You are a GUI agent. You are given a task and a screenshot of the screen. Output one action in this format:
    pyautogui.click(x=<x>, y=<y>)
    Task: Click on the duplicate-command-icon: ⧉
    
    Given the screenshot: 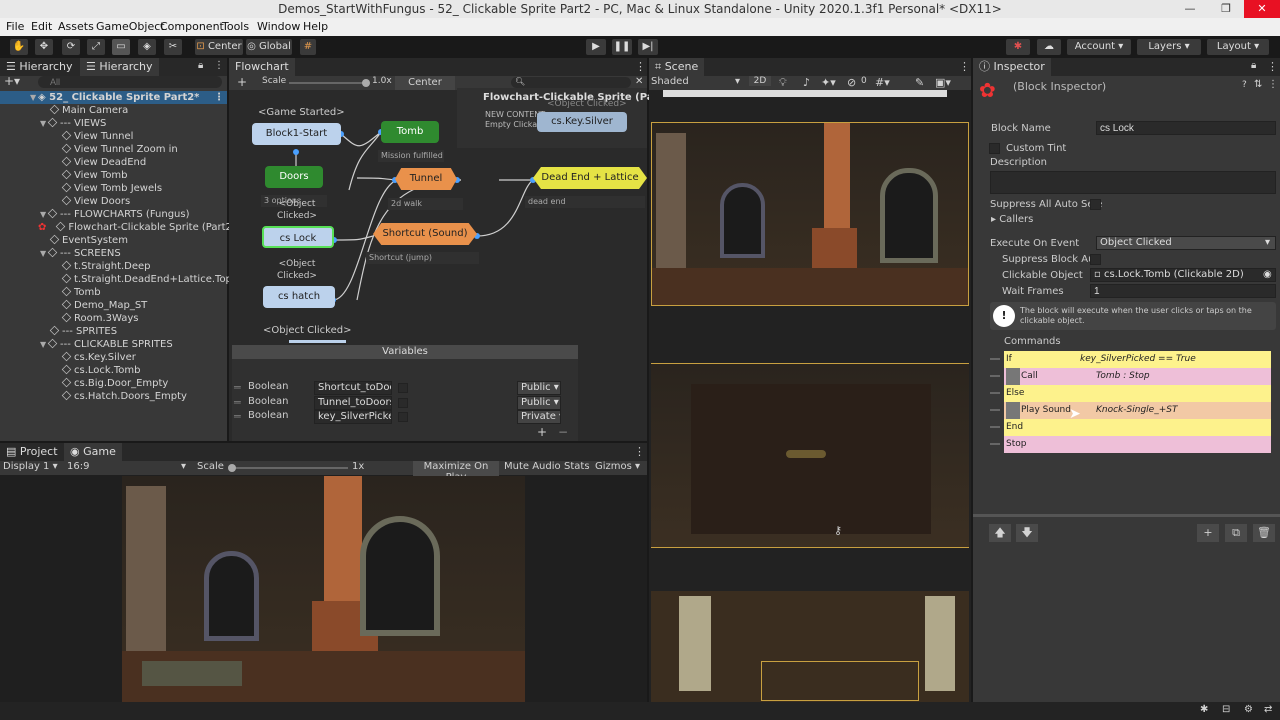 What is the action you would take?
    pyautogui.click(x=1236, y=533)
    